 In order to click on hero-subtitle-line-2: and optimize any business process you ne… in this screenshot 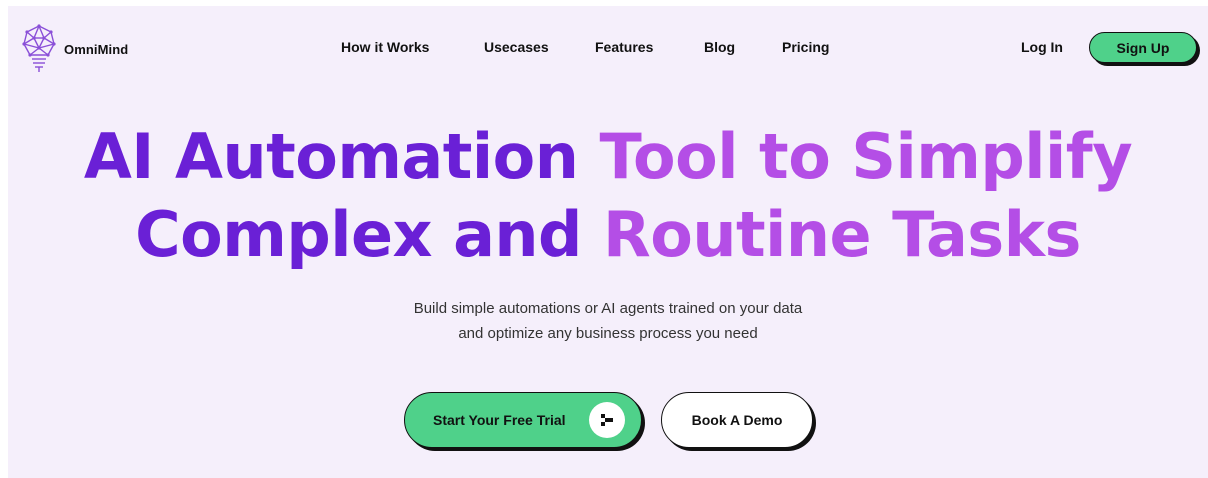, I will do `click(608, 333)`.